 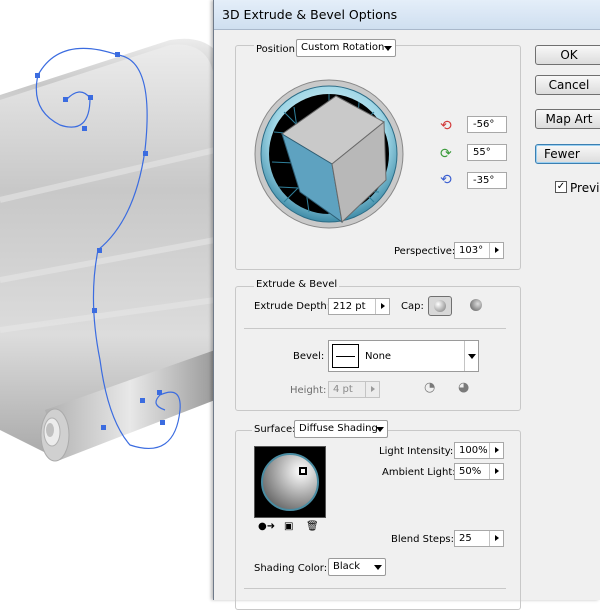 What do you see at coordinates (288, 526) in the screenshot?
I see `new-light-icon: ▣` at bounding box center [288, 526].